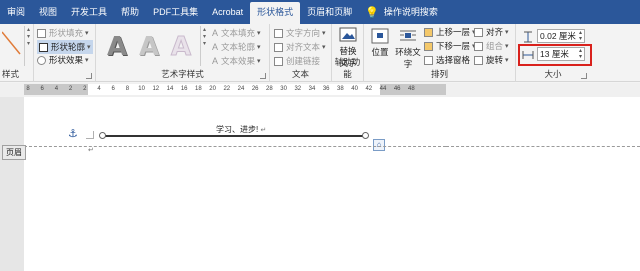  I want to click on ruler-tick: 12, so click(156, 89).